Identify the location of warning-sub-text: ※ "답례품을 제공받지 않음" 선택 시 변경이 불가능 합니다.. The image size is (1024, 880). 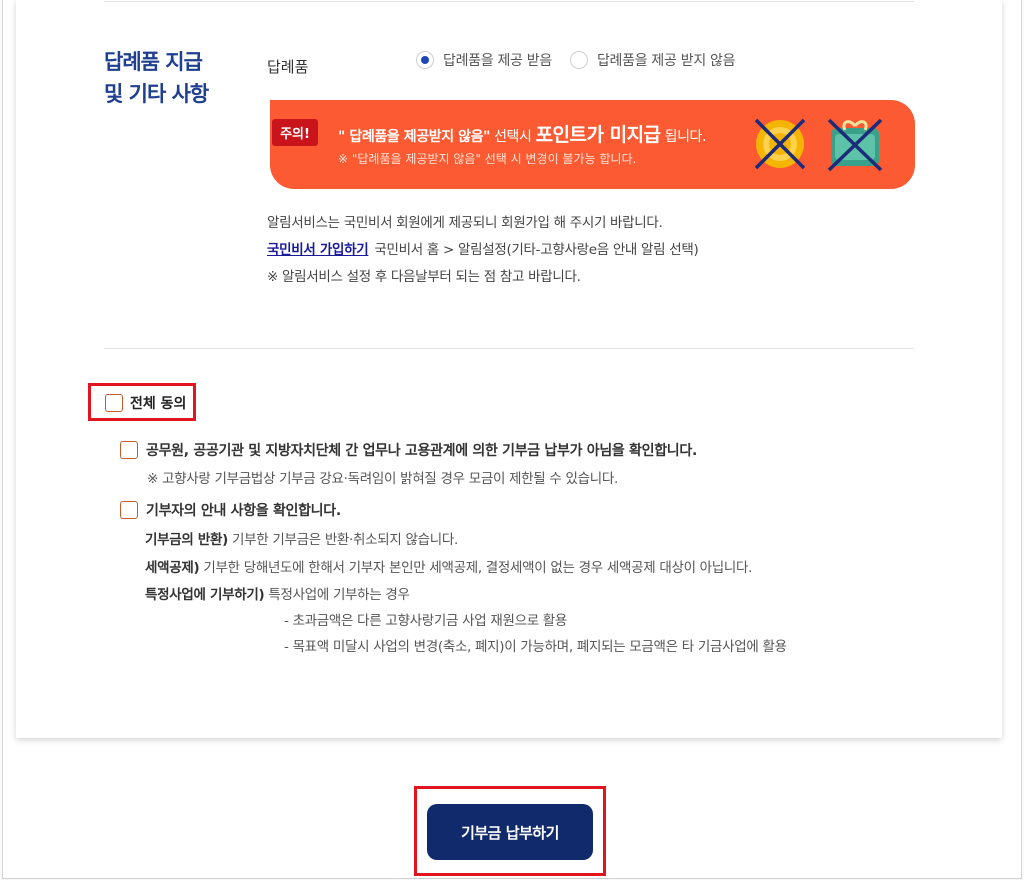
(487, 159).